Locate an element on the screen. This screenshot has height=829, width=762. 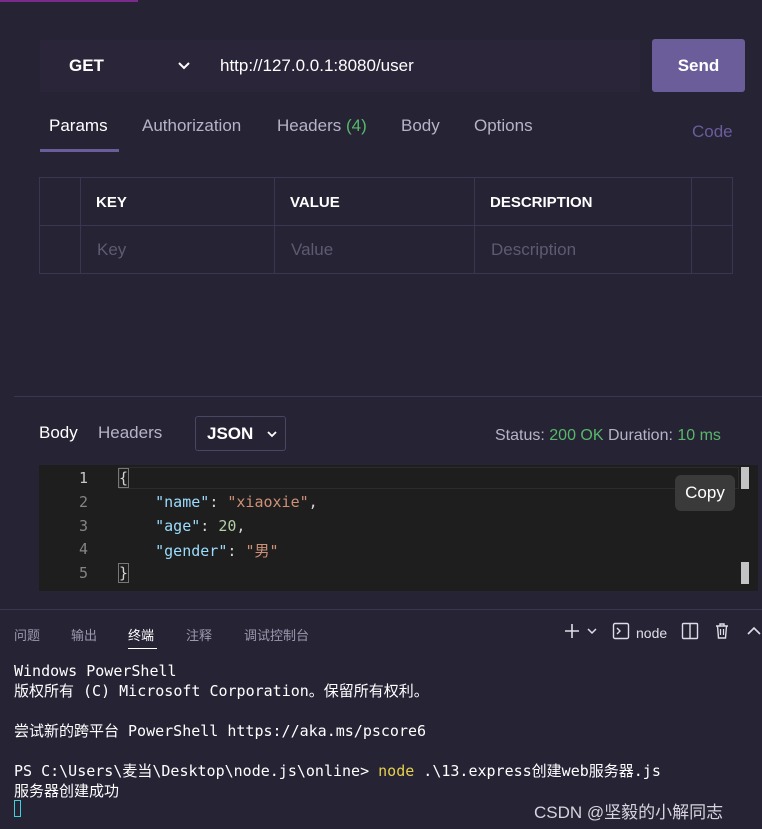
terminal-shell-label: node is located at coordinates (651, 633).